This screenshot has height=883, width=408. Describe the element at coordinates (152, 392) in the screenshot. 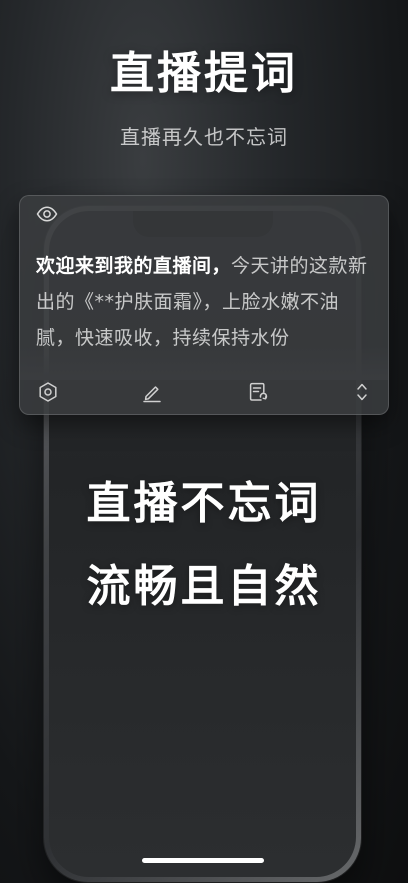

I see `pencil-icon` at that location.